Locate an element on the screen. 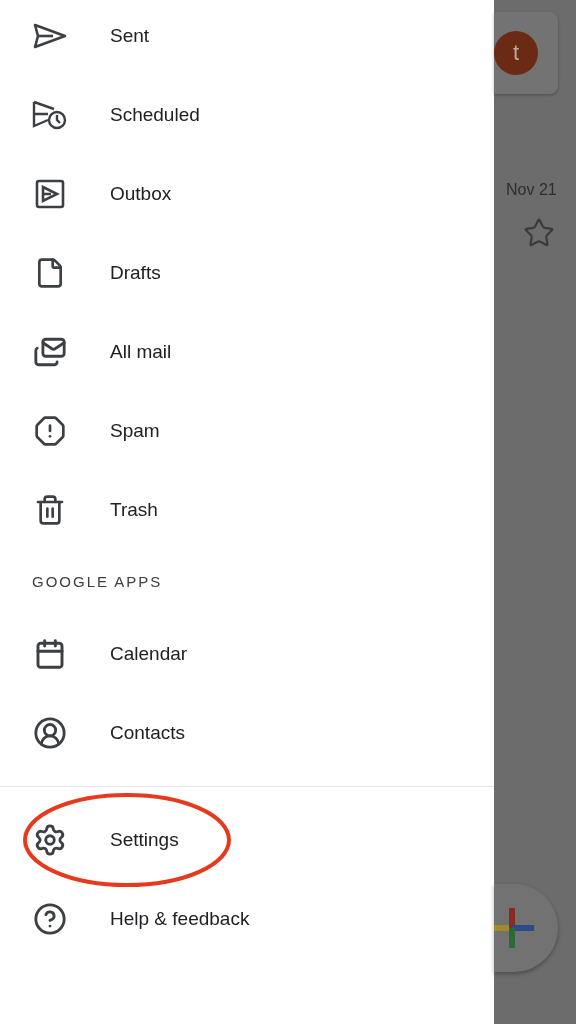 This screenshot has height=1024, width=576. menu-item: Contacts is located at coordinates (247, 732).